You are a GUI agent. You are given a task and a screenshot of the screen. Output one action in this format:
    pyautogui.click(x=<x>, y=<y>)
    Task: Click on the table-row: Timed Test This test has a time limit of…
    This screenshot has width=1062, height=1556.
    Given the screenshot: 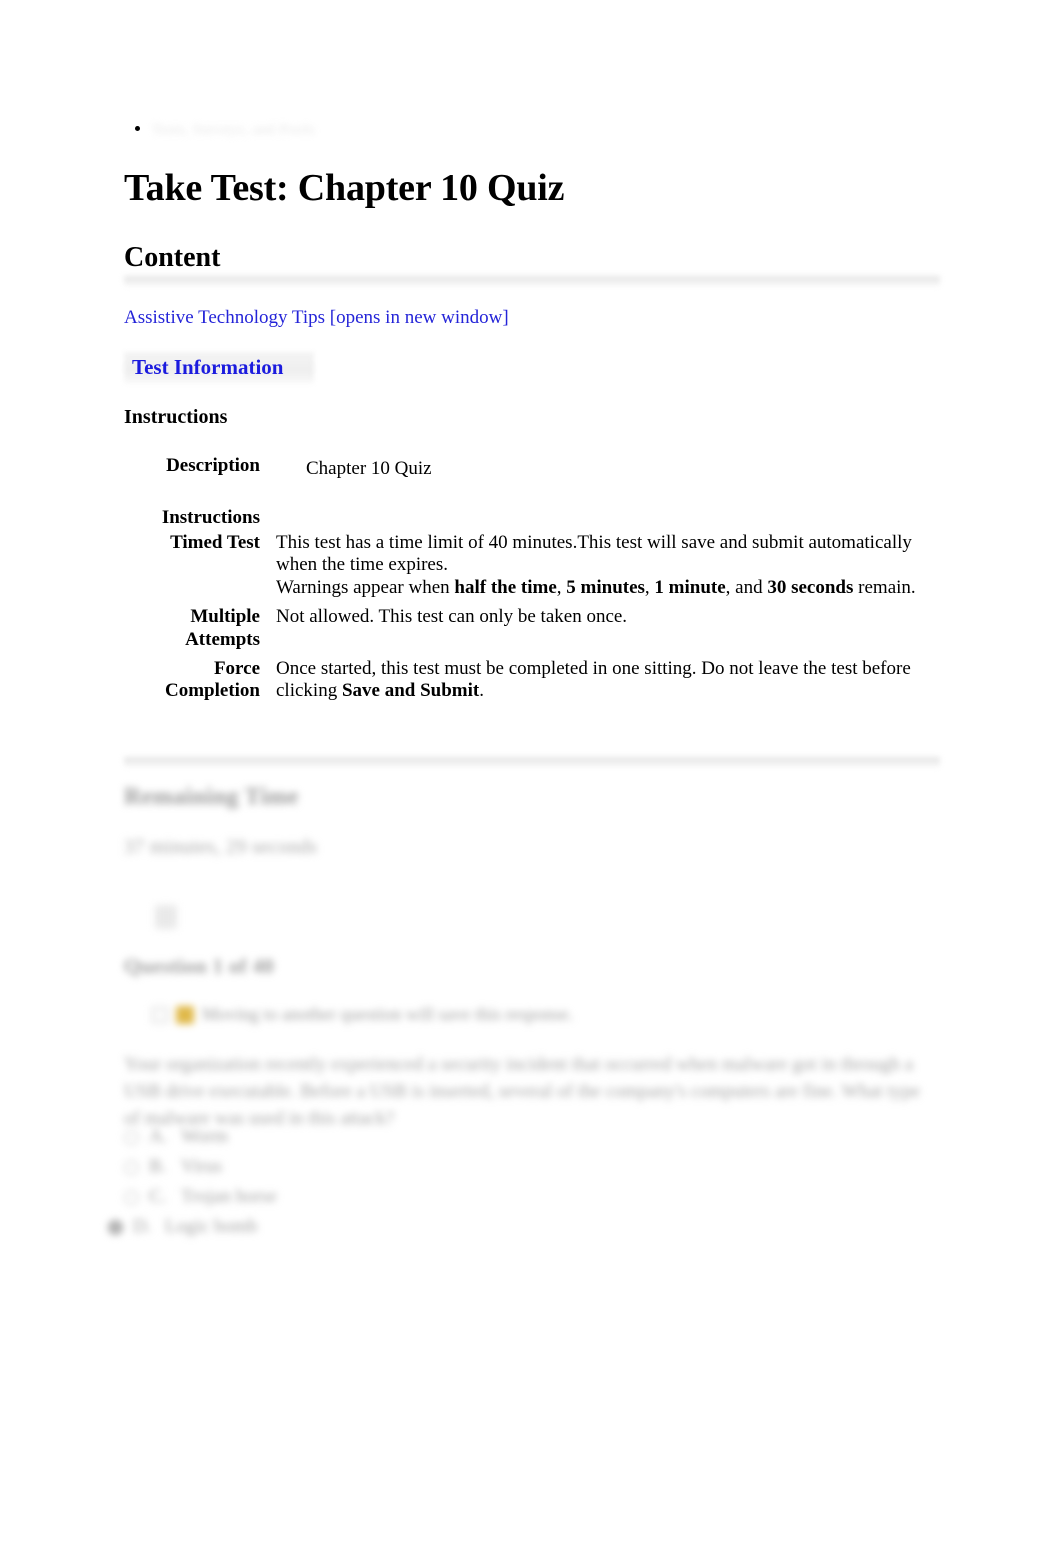 What is the action you would take?
    pyautogui.click(x=532, y=568)
    